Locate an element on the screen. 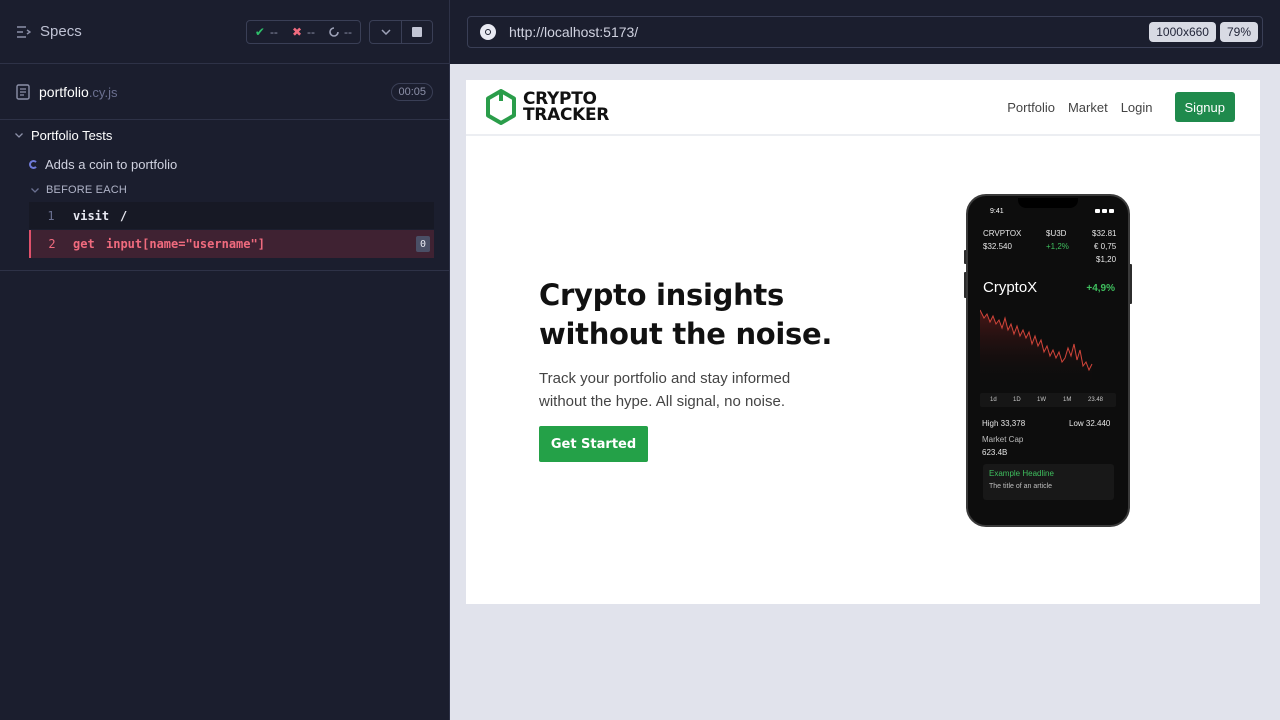 Image resolution: width=1280 pixels, height=720 pixels. command-name: get is located at coordinates (84, 244).